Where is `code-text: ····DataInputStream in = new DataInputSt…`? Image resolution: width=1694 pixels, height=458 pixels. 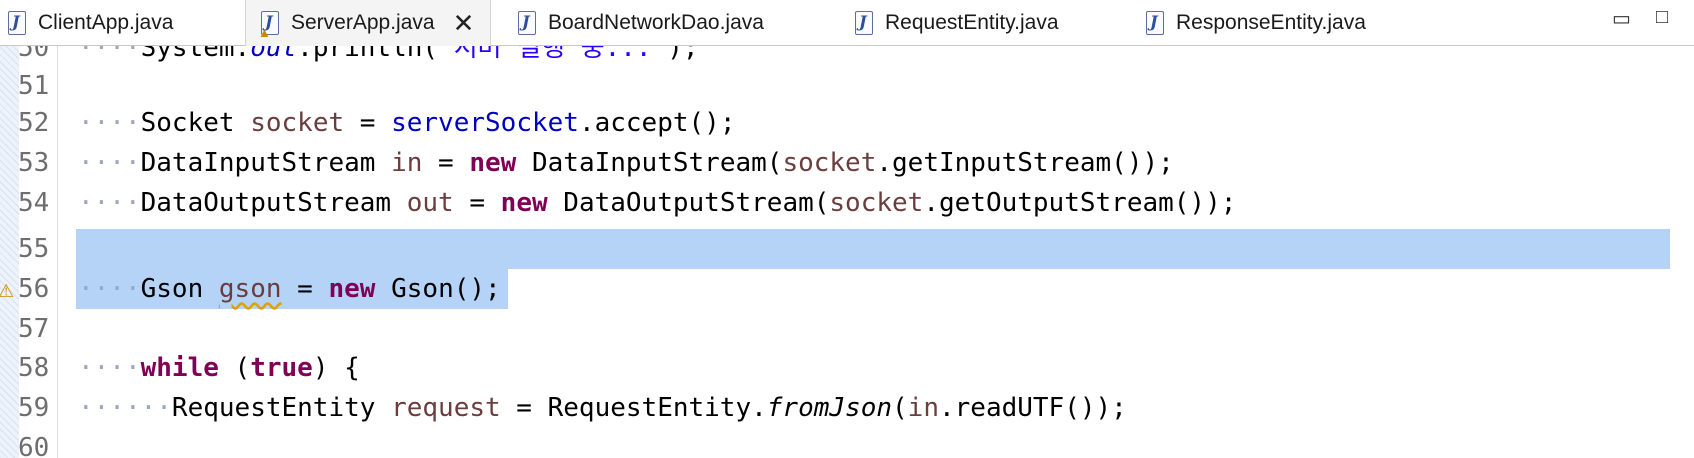 code-text: ····DataInputStream in = new DataInputSt… is located at coordinates (626, 163).